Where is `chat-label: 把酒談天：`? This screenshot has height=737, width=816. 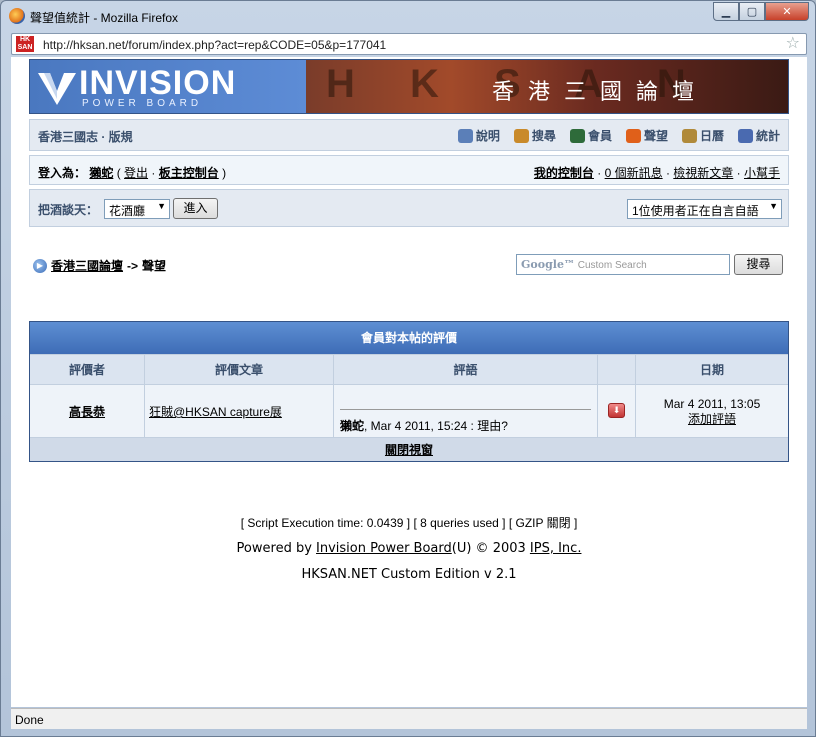 chat-label: 把酒談天： is located at coordinates (68, 210).